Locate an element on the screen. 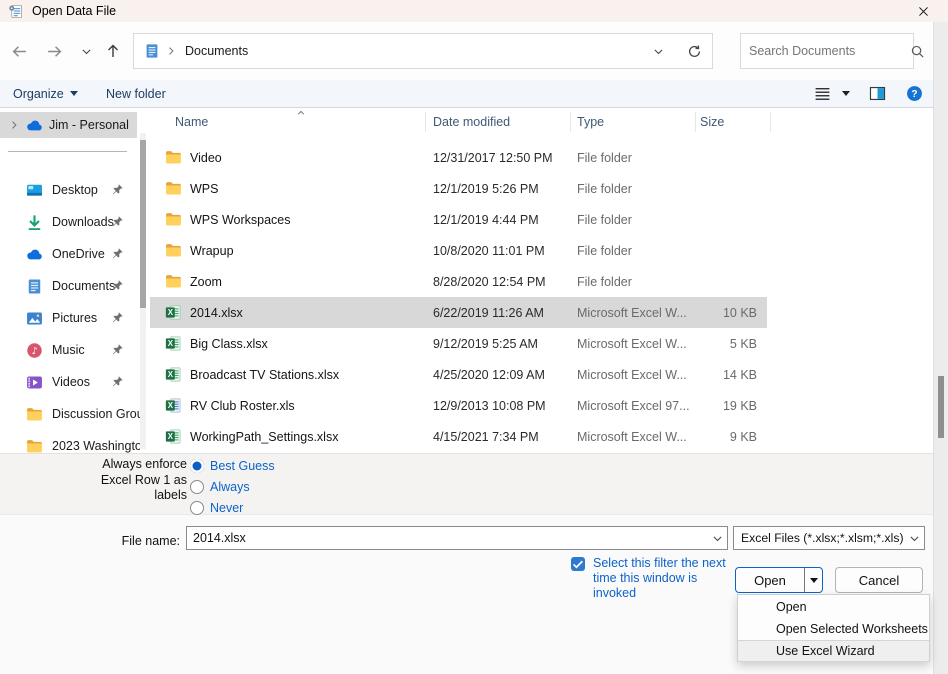  menu-item: Open is located at coordinates (833, 607).